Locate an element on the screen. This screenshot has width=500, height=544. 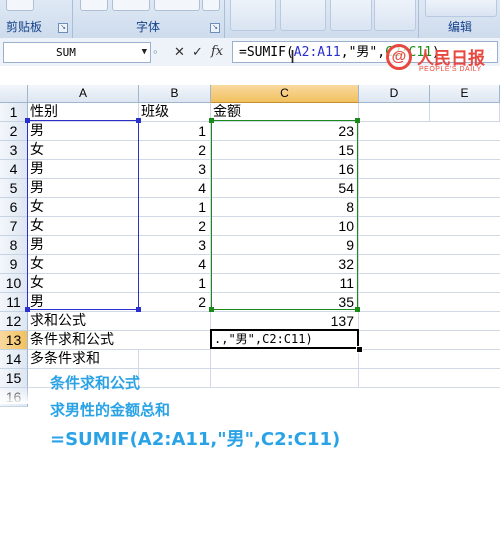
cell-c: 54 is located at coordinates (285, 188).